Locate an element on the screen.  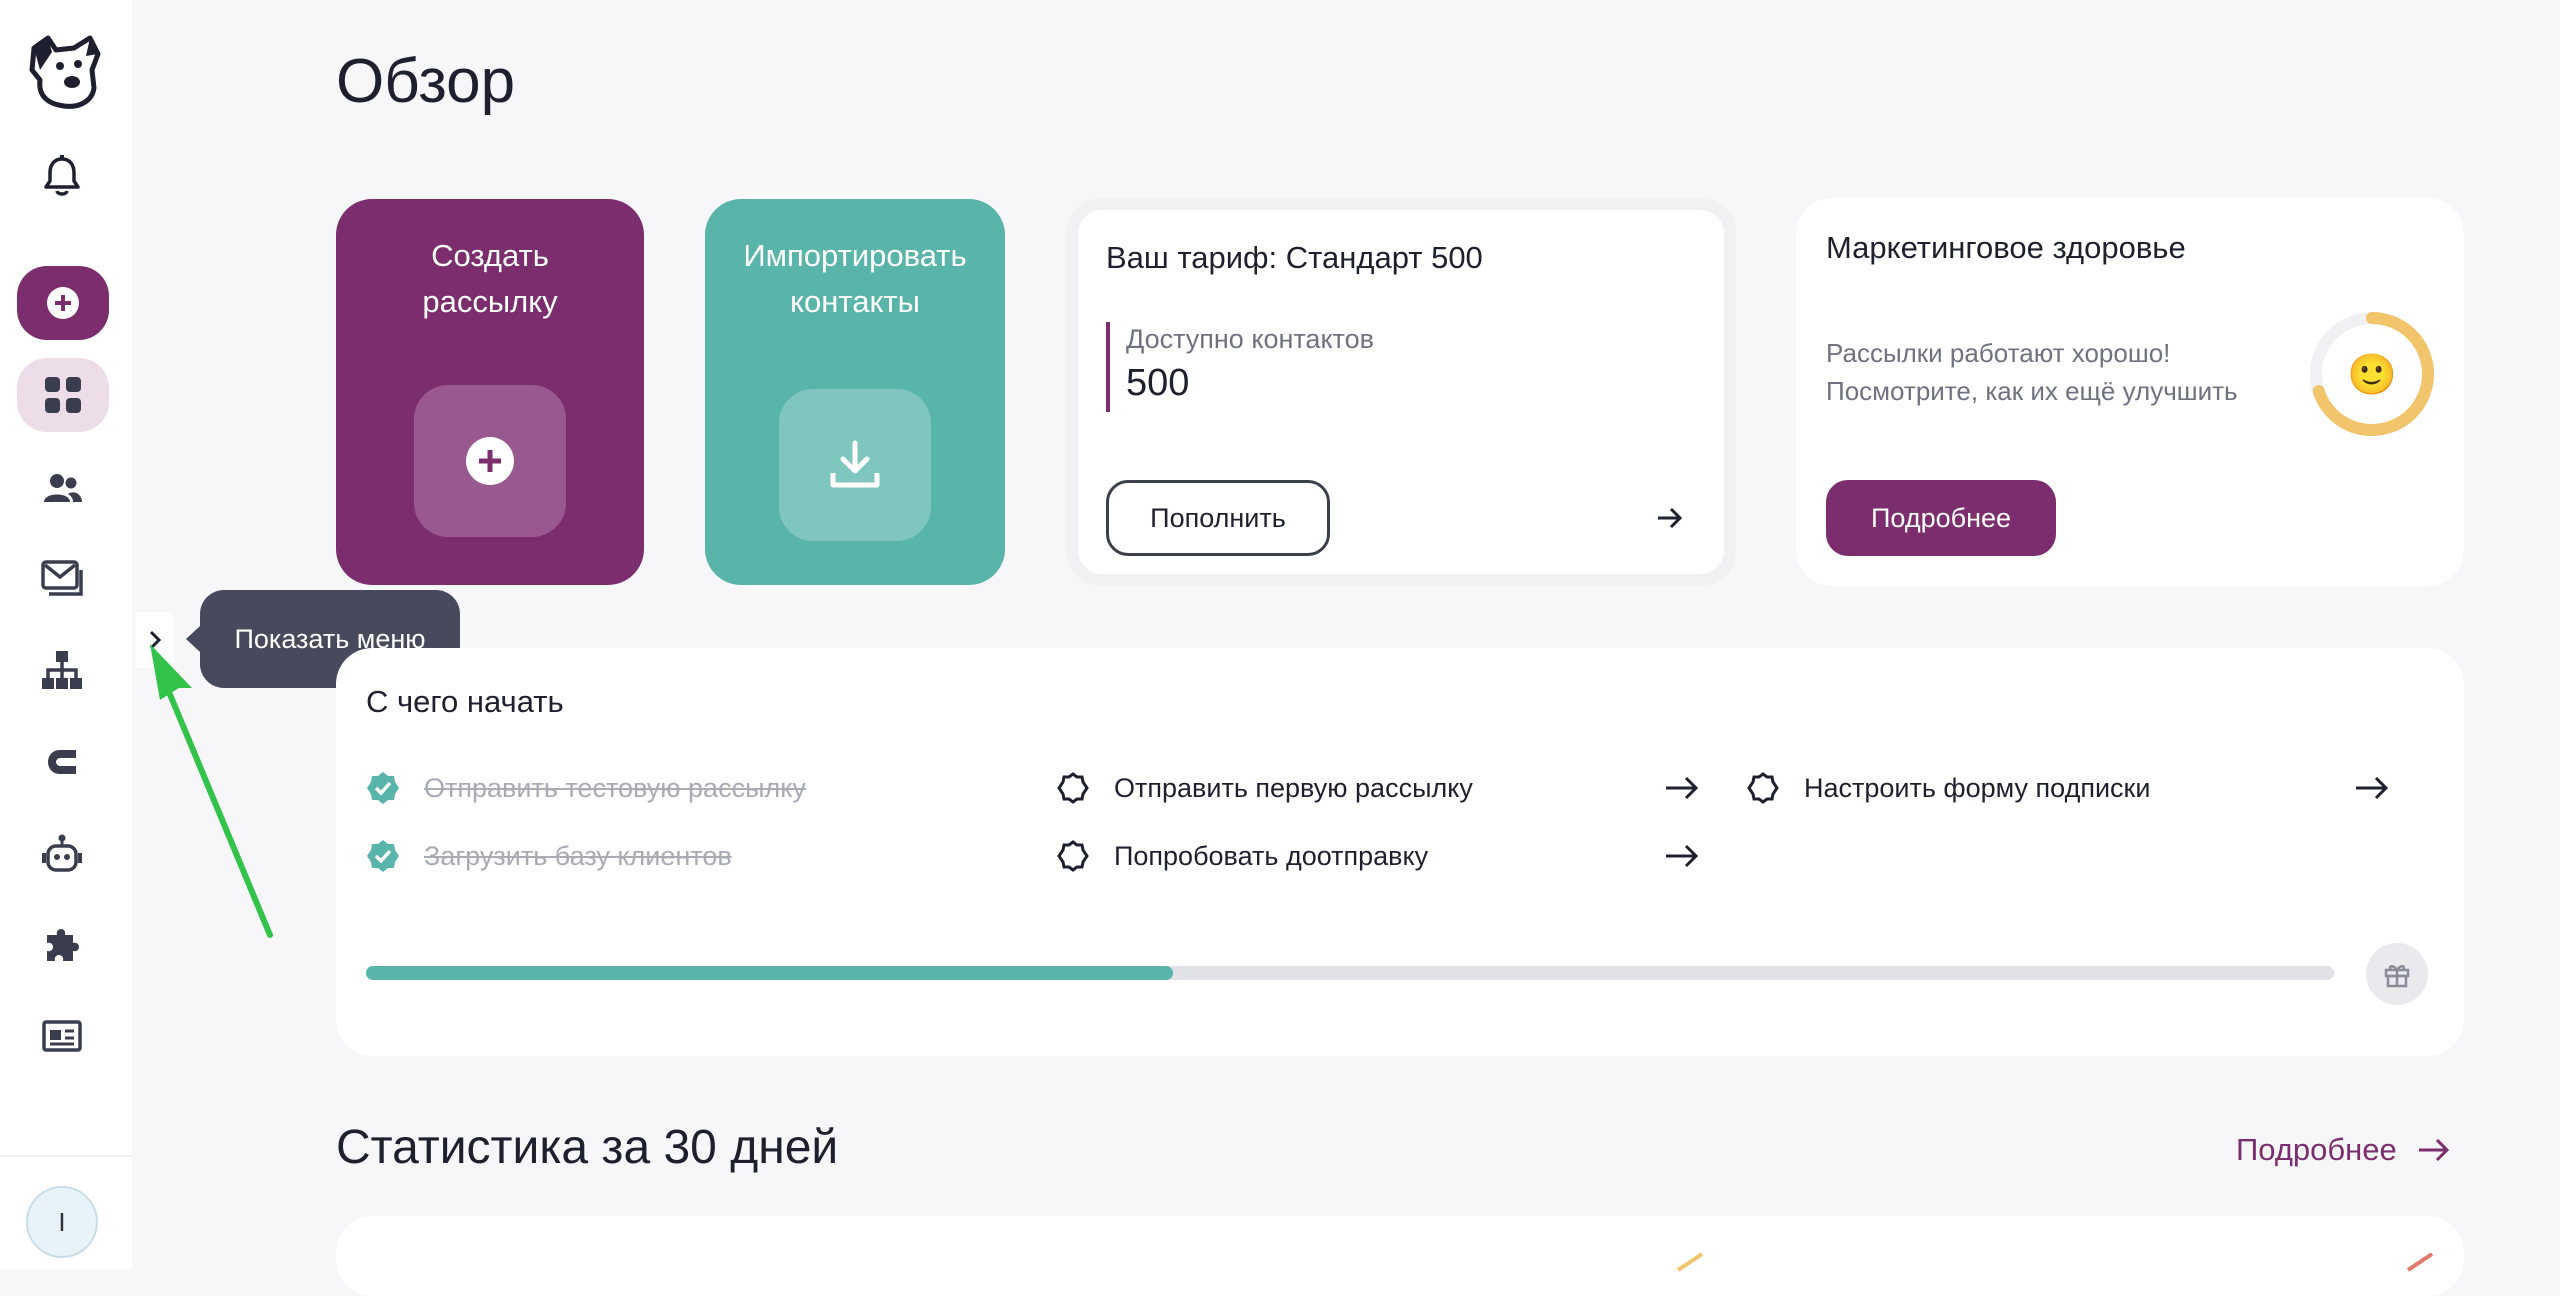
dashboard-icon is located at coordinates (63, 395).